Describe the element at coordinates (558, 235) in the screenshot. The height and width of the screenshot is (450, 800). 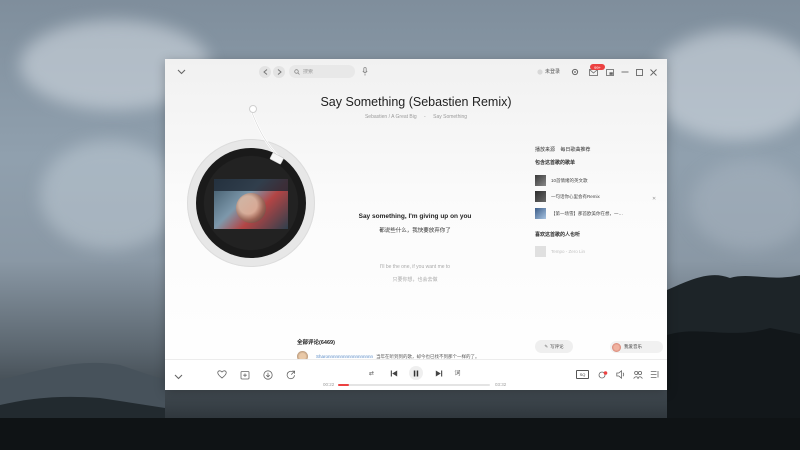
I see `similar-users-heading: 喜欢这首歌的人也听` at that location.